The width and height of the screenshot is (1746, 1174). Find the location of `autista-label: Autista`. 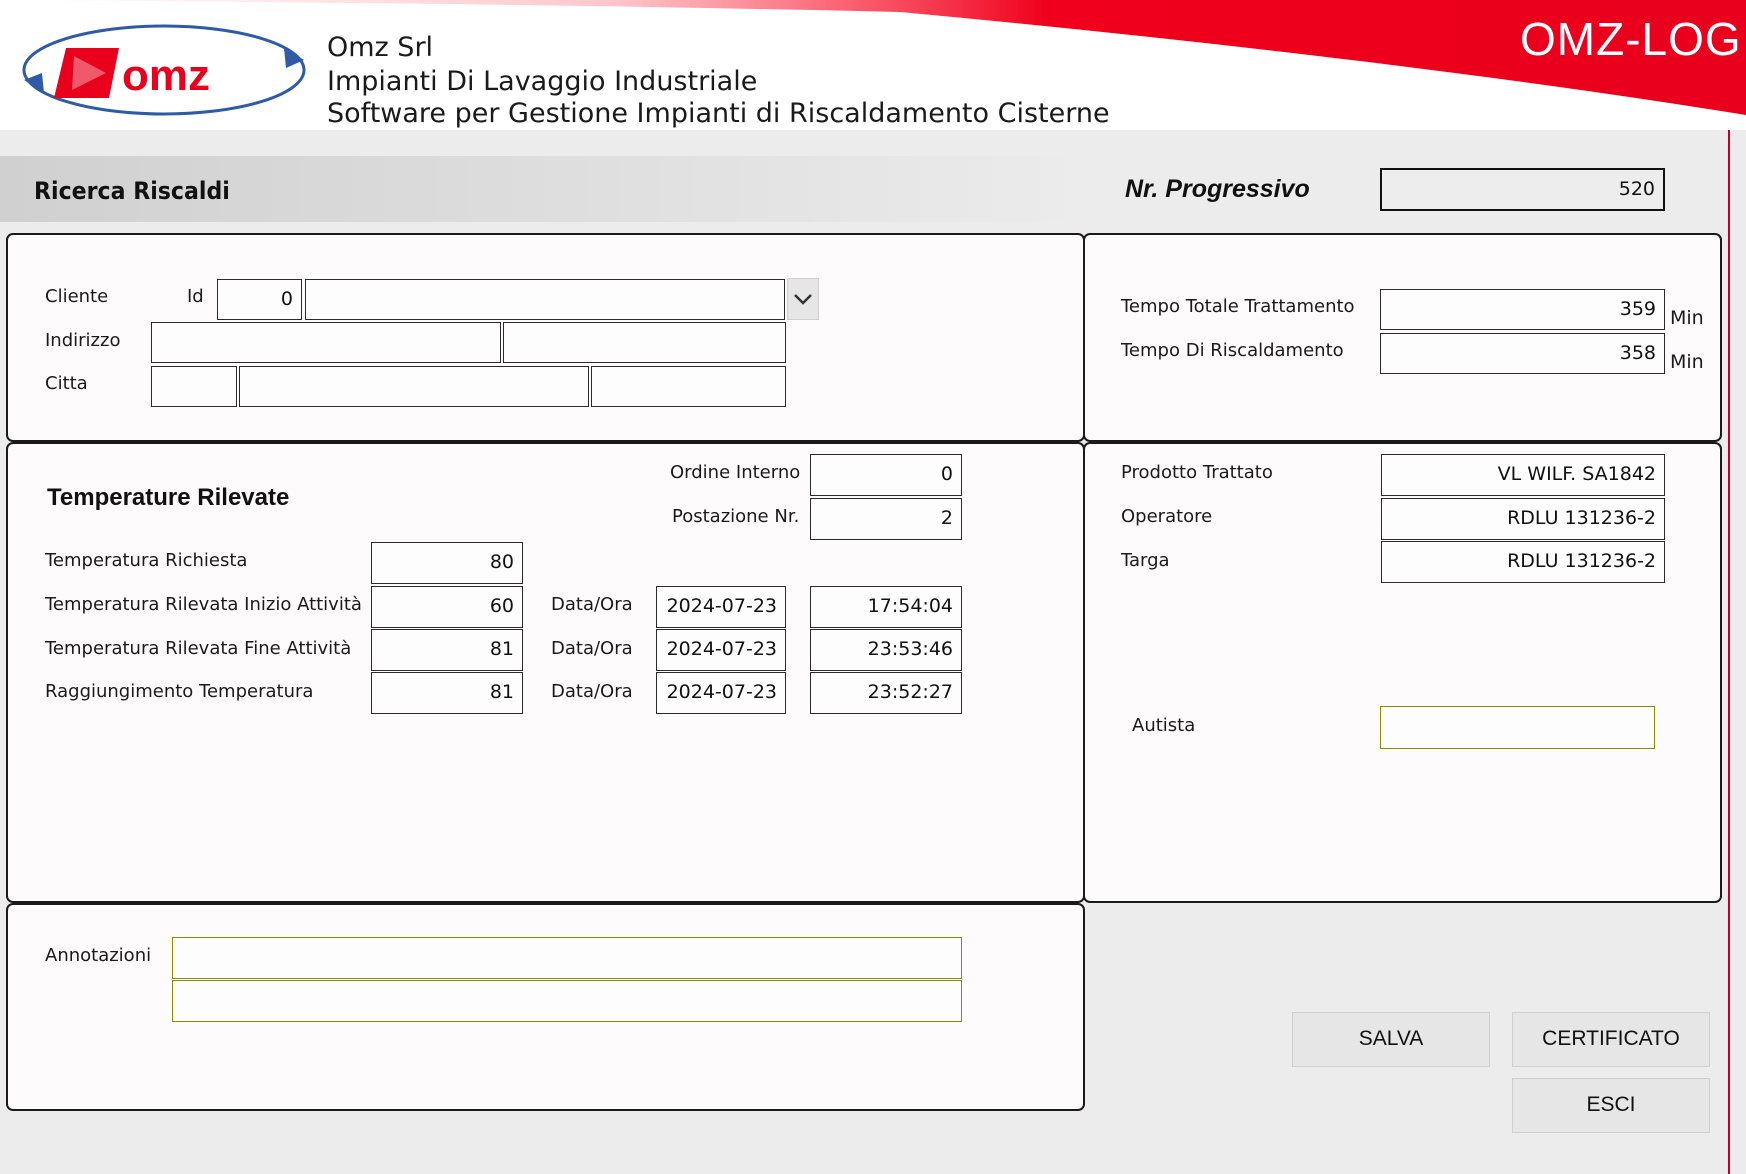

autista-label: Autista is located at coordinates (1164, 725).